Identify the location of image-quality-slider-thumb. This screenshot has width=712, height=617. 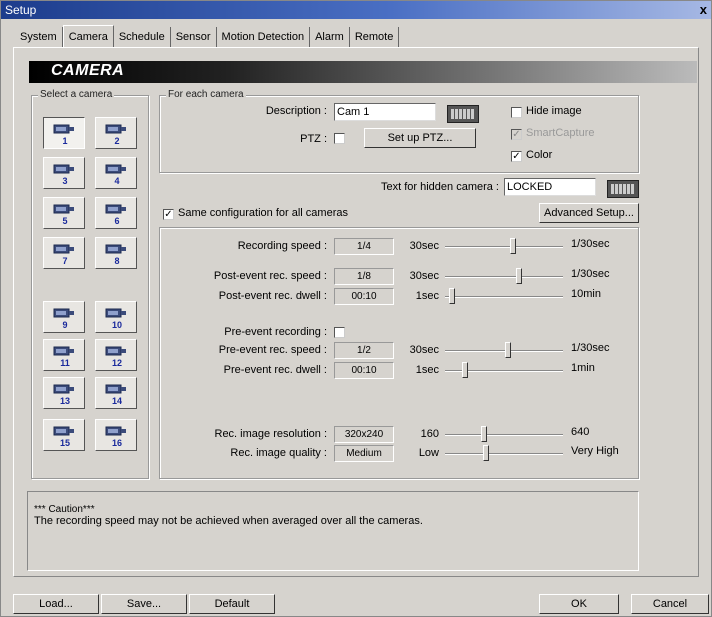
(486, 453).